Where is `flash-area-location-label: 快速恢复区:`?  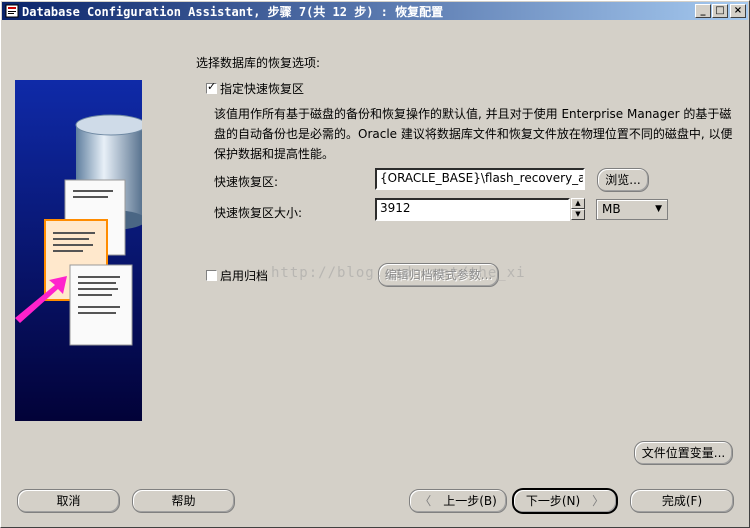
flash-area-location-label: 快速恢复区: is located at coordinates (246, 182).